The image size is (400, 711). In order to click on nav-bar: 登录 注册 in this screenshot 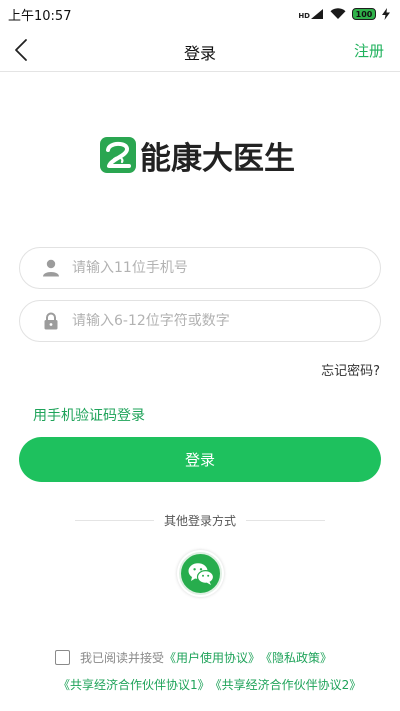, I will do `click(200, 50)`.